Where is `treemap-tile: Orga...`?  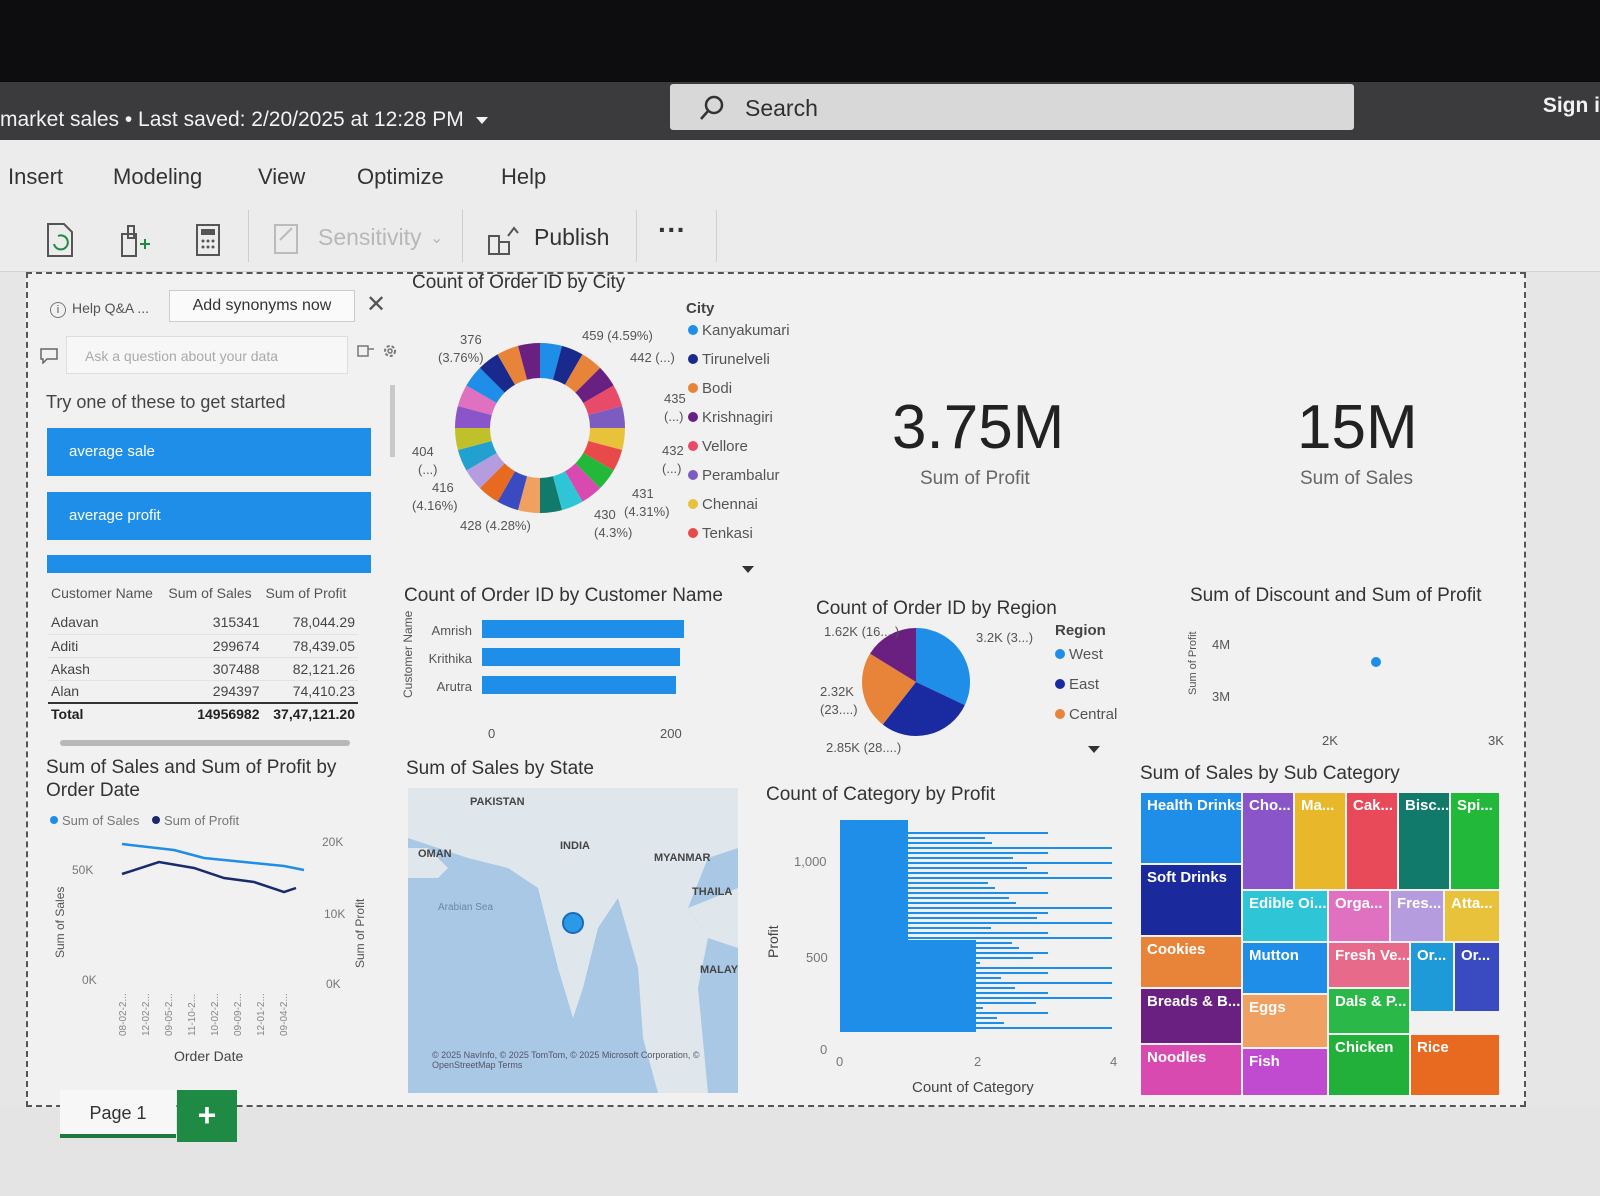 treemap-tile: Orga... is located at coordinates (1359, 916).